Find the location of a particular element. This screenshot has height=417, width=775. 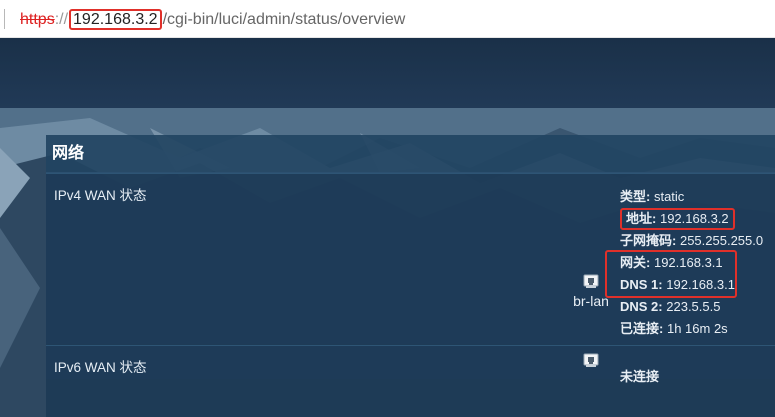

netmask-label: 子网掩码: is located at coordinates (648, 240).